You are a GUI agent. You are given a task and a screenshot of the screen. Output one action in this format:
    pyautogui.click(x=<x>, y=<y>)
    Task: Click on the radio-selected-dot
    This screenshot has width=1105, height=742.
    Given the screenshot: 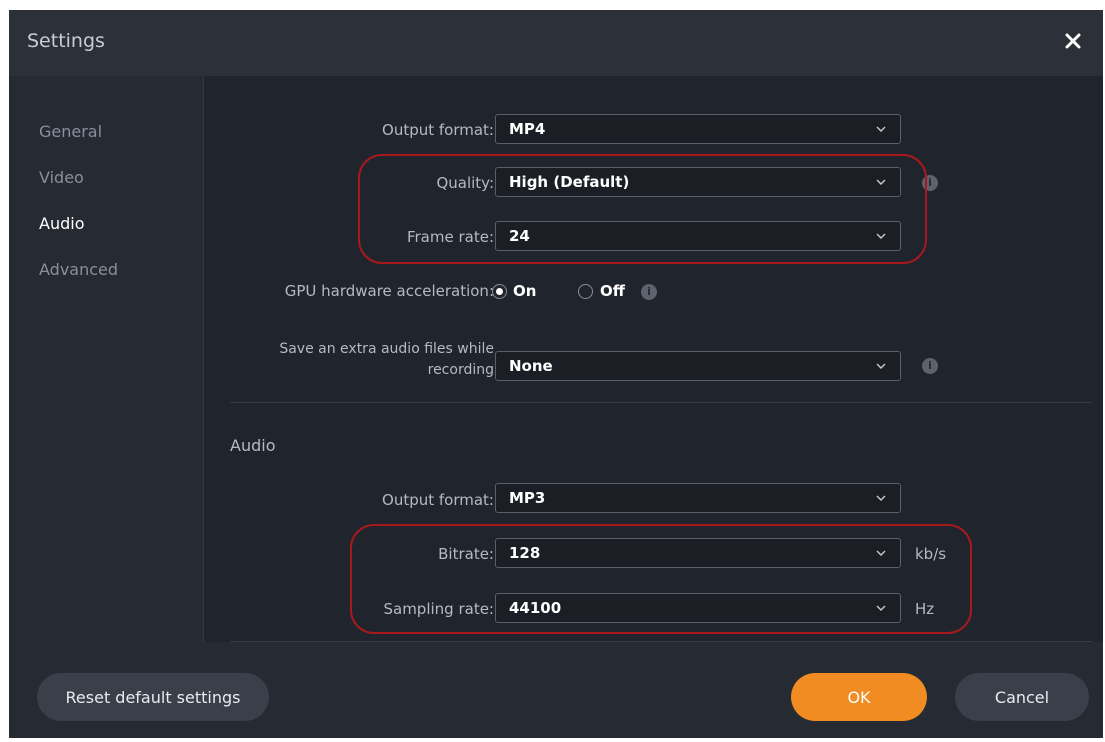 What is the action you would take?
    pyautogui.click(x=499, y=291)
    